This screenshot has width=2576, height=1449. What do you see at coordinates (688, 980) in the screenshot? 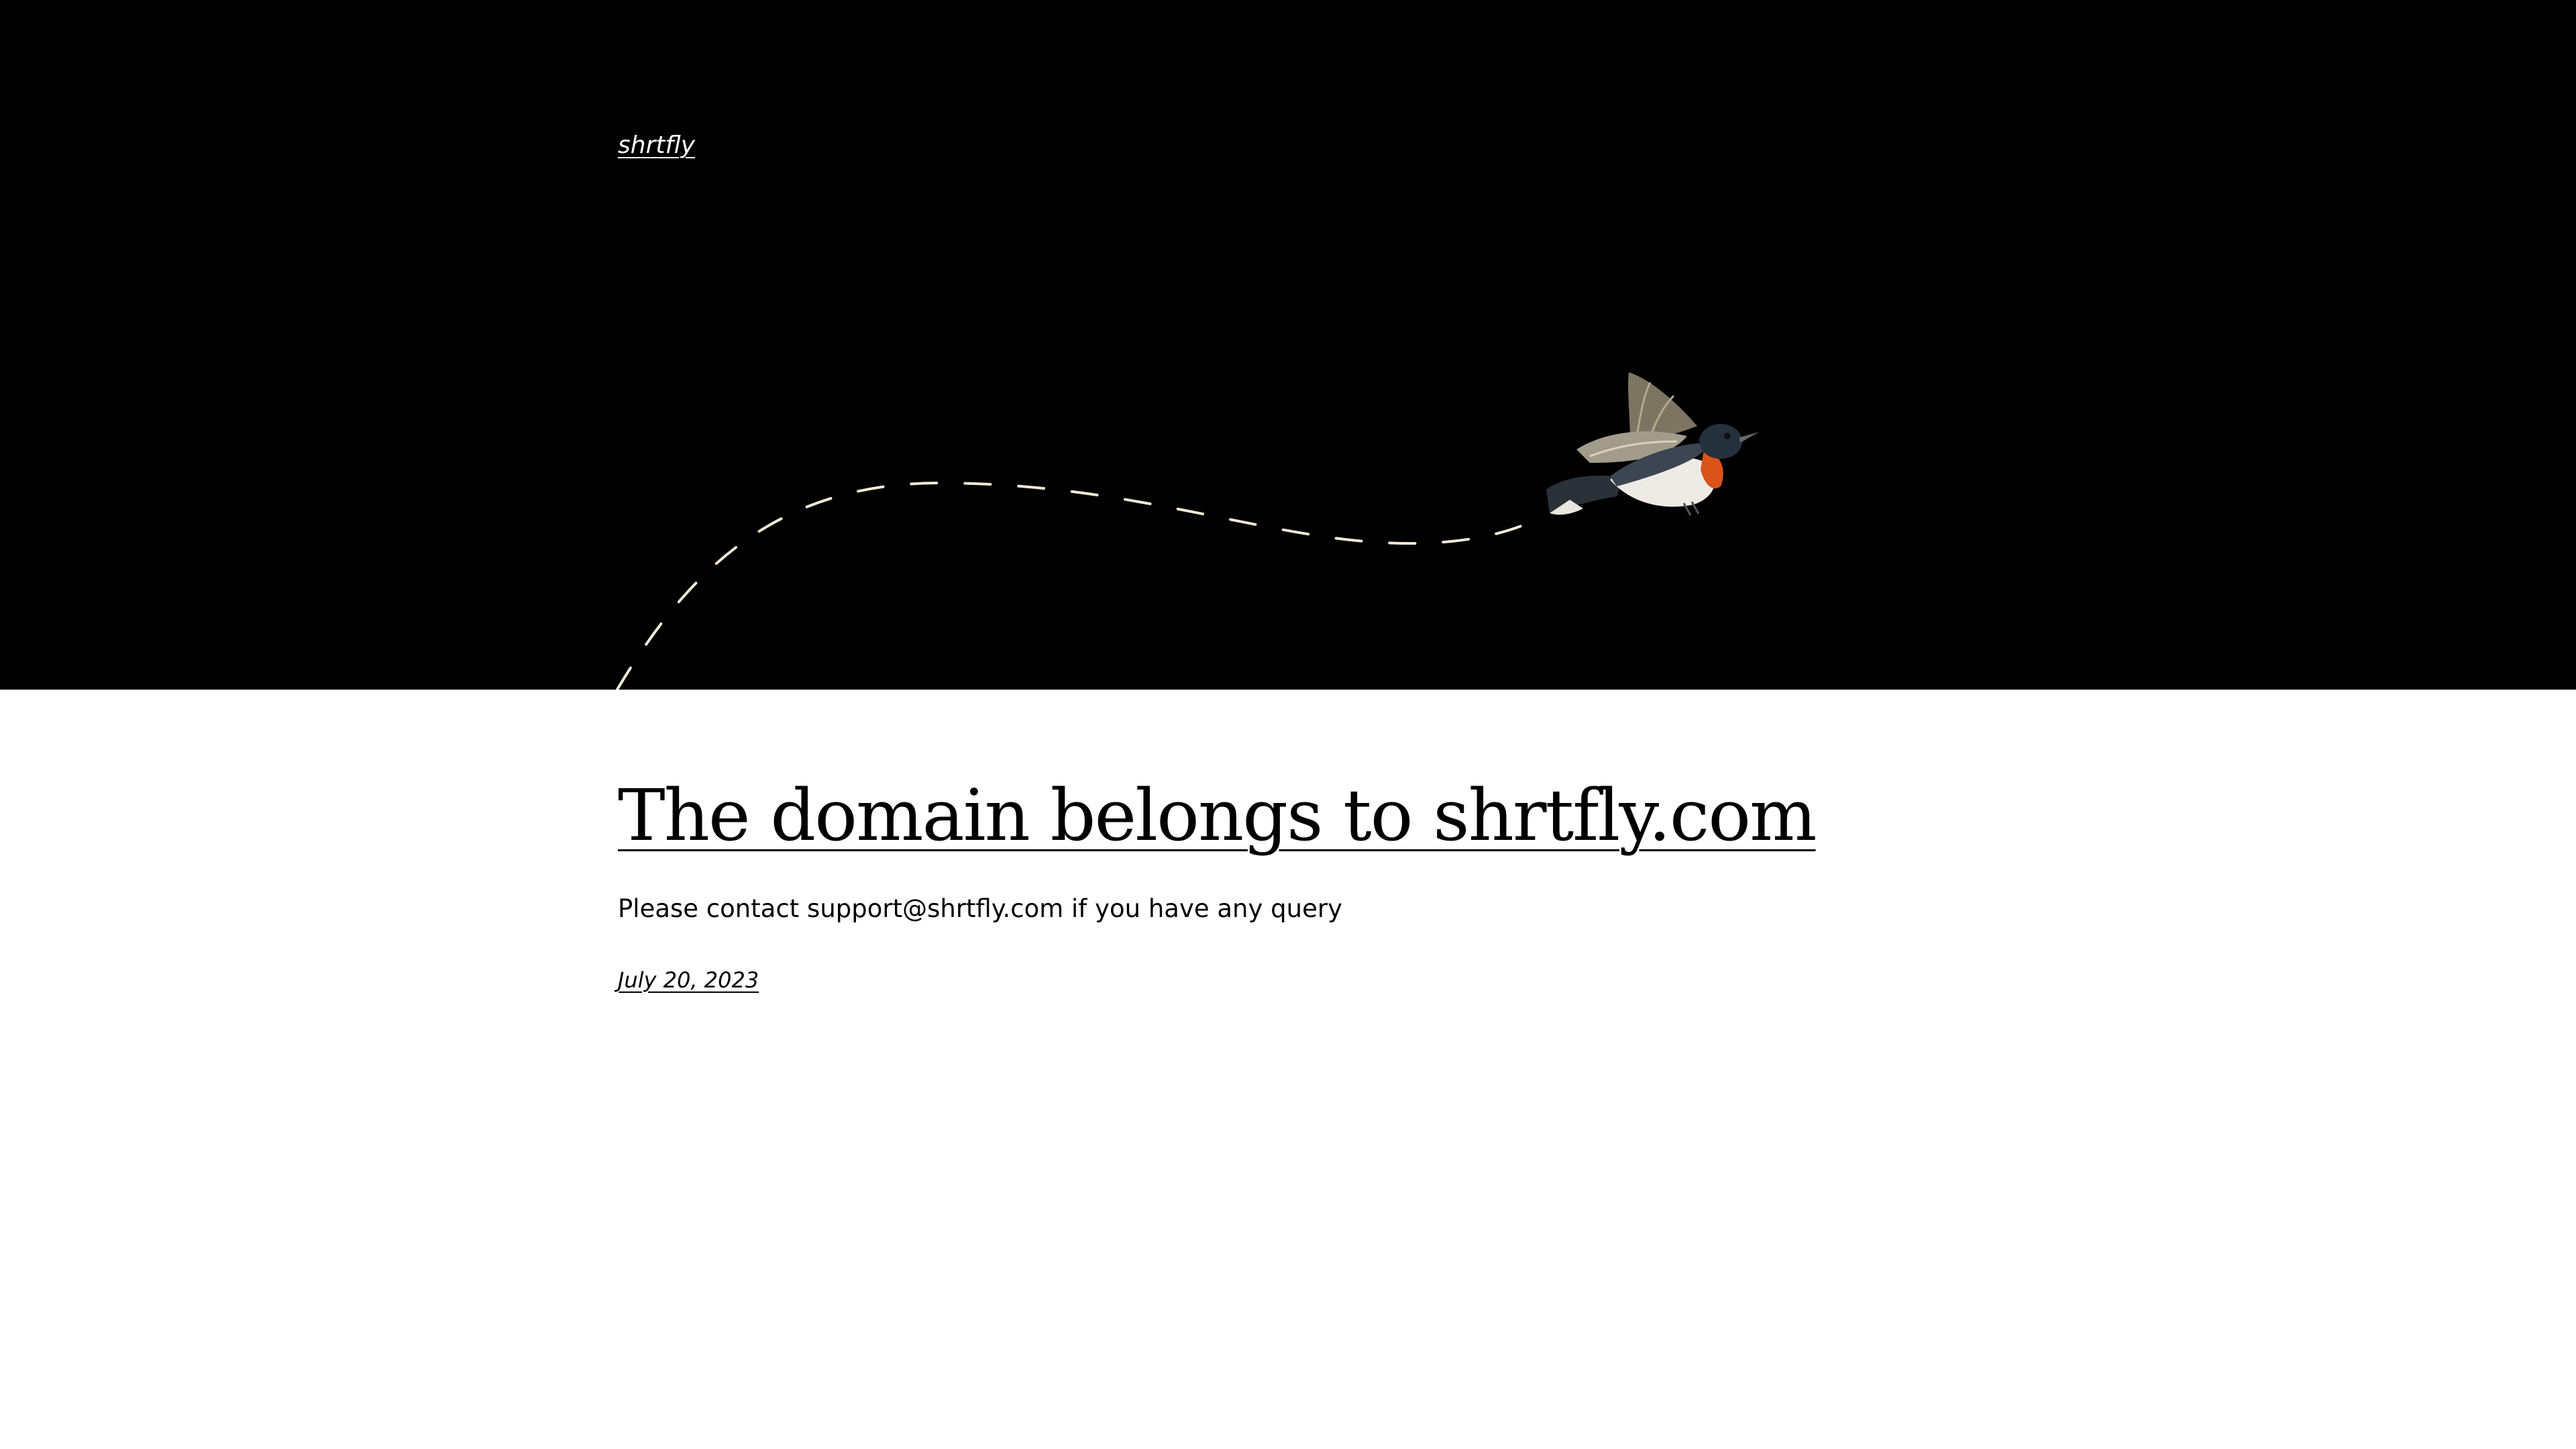
I see `post-date-link: July 20, 2023` at bounding box center [688, 980].